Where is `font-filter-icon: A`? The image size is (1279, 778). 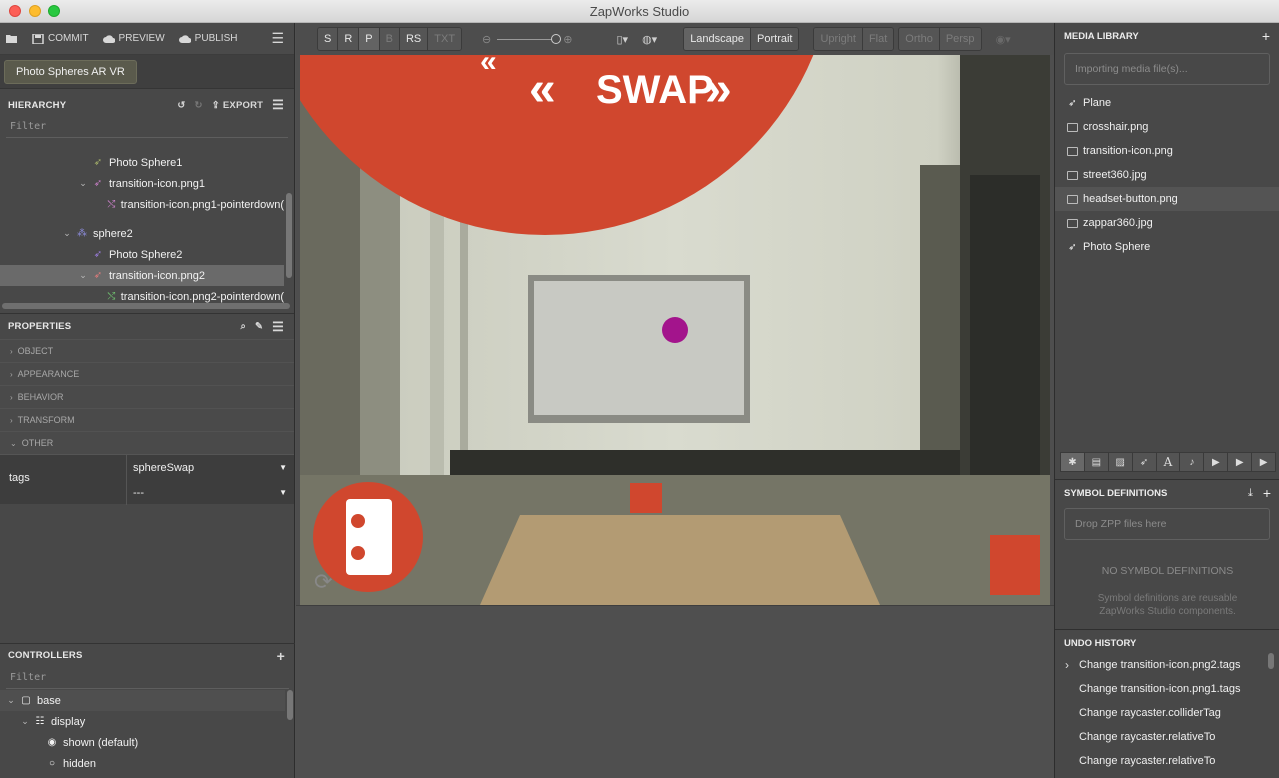 font-filter-icon: A is located at coordinates (1168, 462).